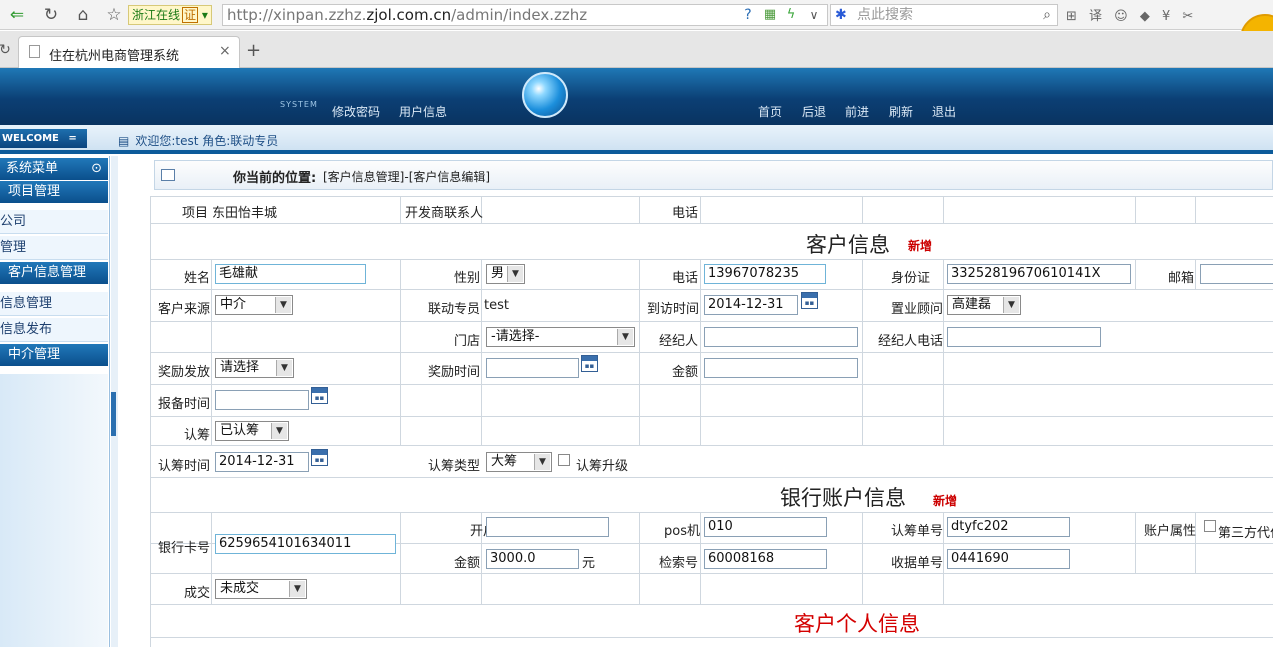 The height and width of the screenshot is (647, 1273). I want to click on deal-label: 成交, so click(197, 593).